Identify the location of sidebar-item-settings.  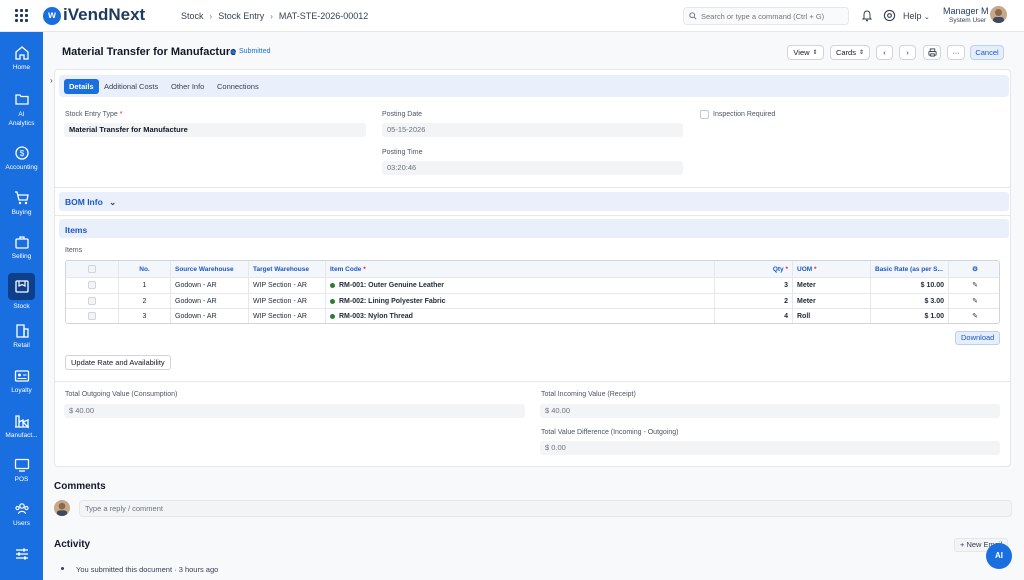
(21, 555).